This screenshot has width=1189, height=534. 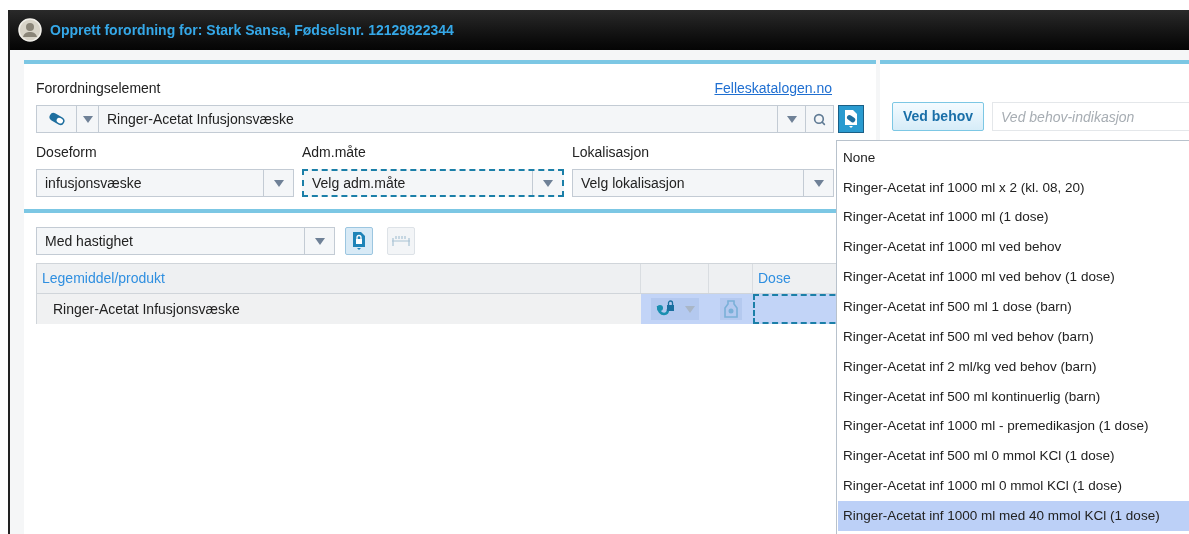 I want to click on stethoscope-lock-button, so click(x=675, y=309).